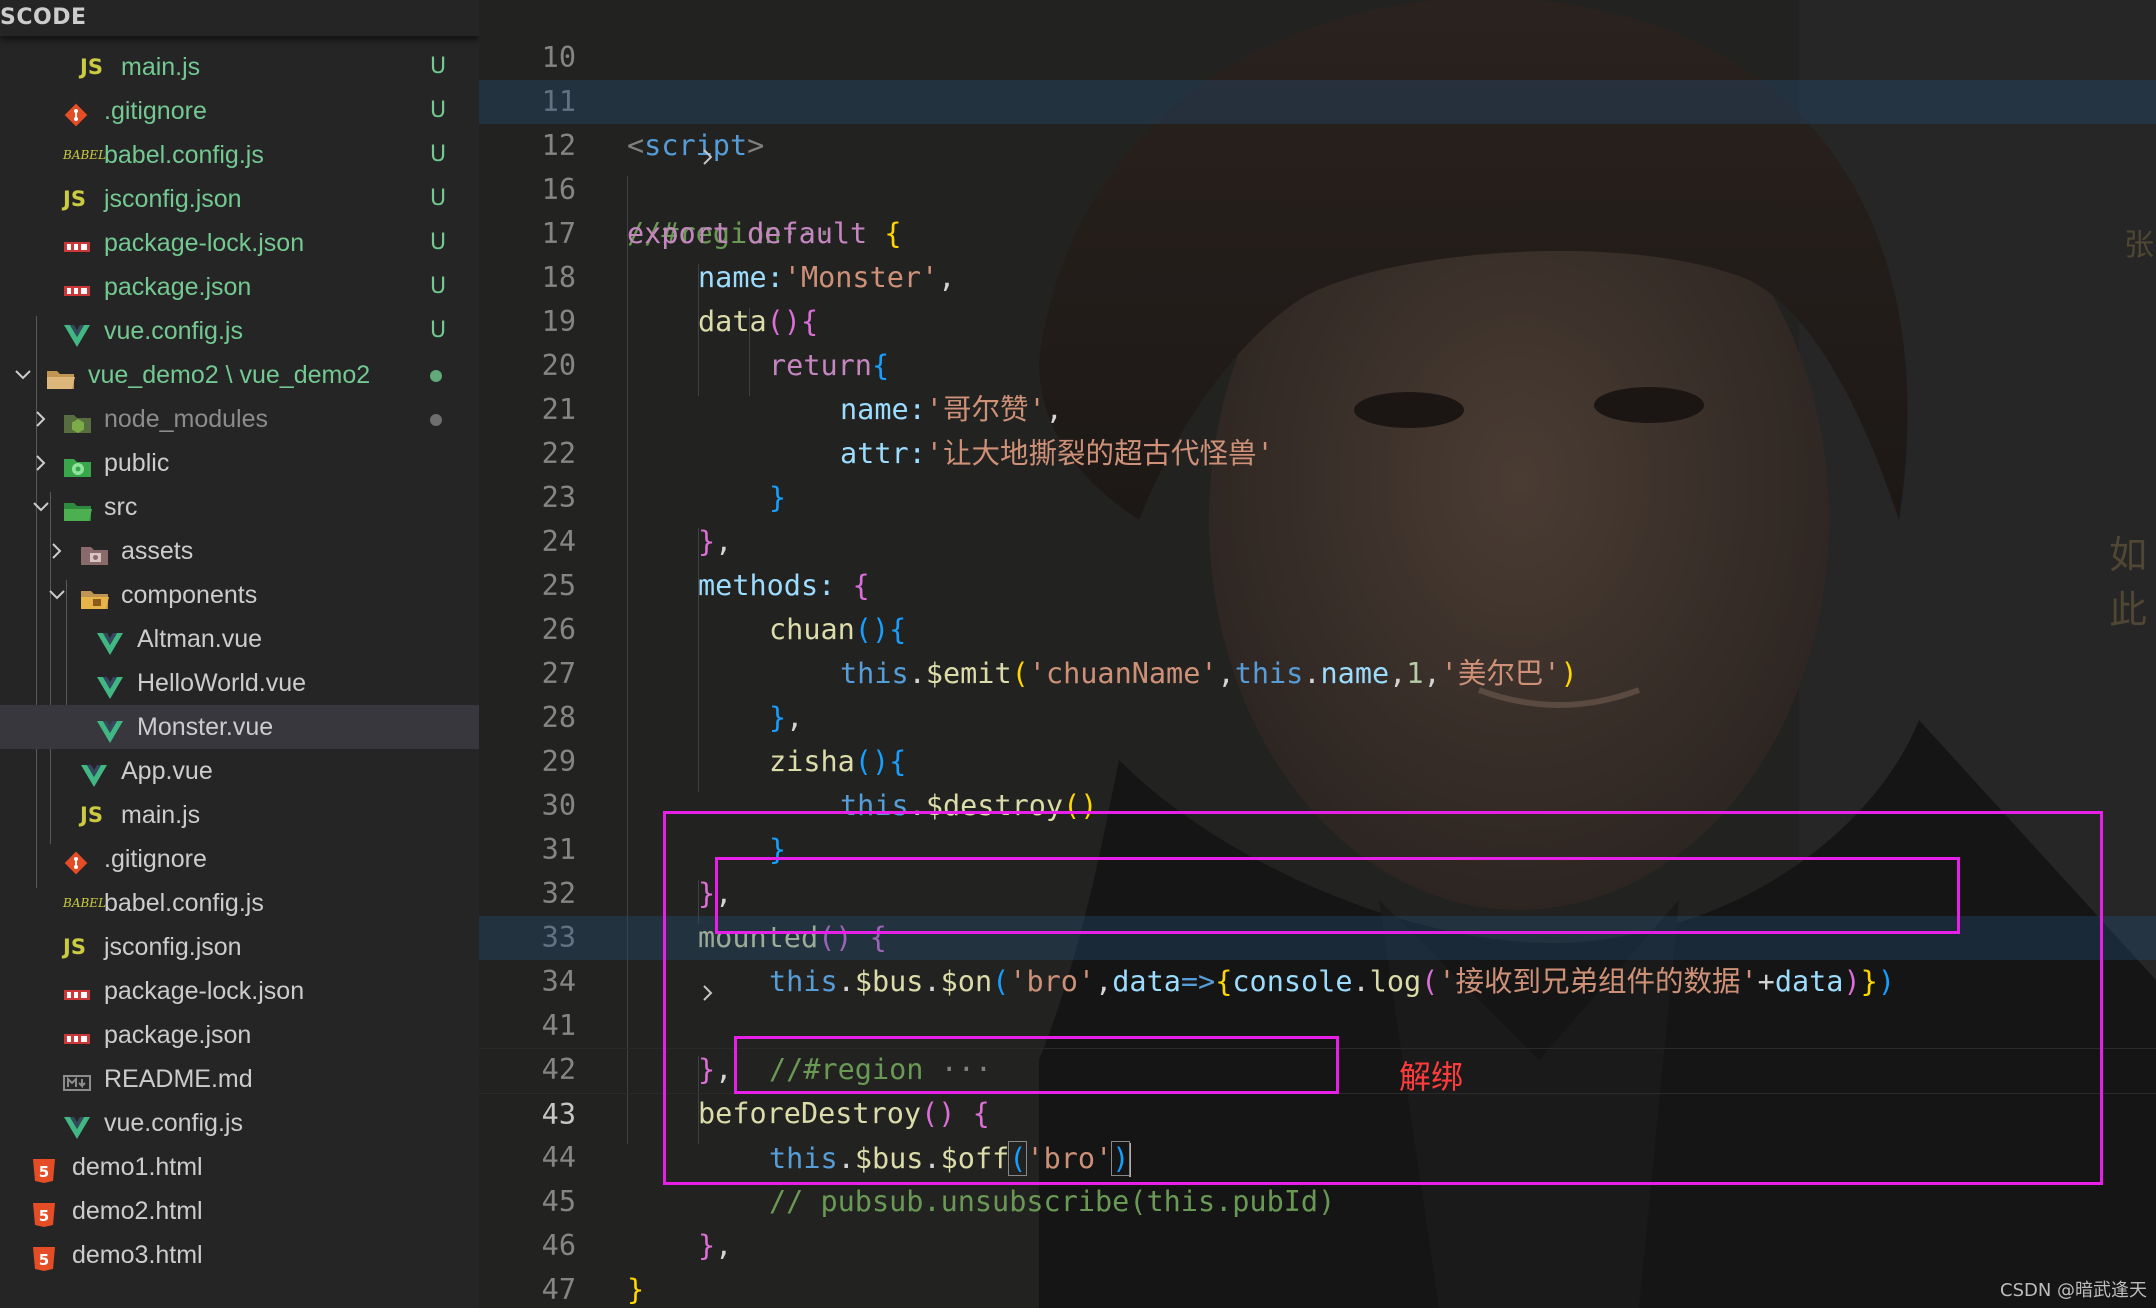 The width and height of the screenshot is (2156, 1308). I want to click on file-label: babel.config.js, so click(184, 155).